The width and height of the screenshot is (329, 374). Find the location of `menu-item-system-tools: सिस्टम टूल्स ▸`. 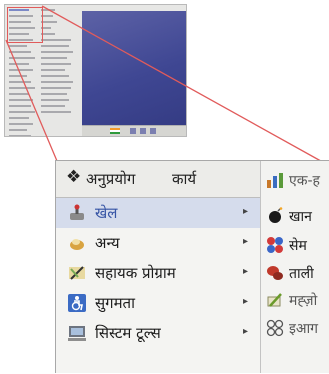

menu-item-system-tools: सिस्टम टूल्स ▸ is located at coordinates (158, 333).